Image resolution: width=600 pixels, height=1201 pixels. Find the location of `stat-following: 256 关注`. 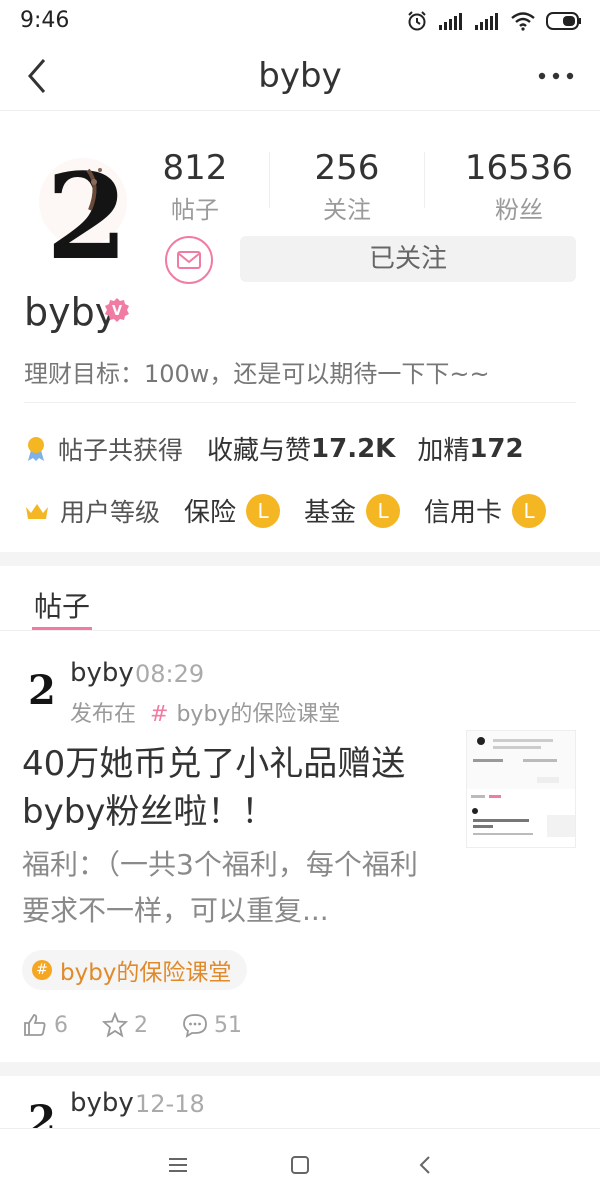

stat-following: 256 关注 is located at coordinates (347, 186).